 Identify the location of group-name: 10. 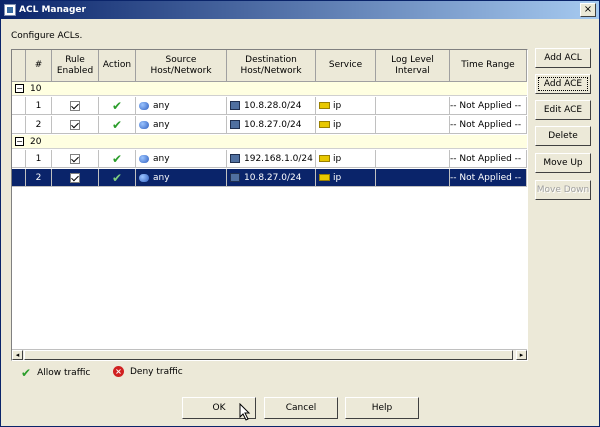
(36, 88).